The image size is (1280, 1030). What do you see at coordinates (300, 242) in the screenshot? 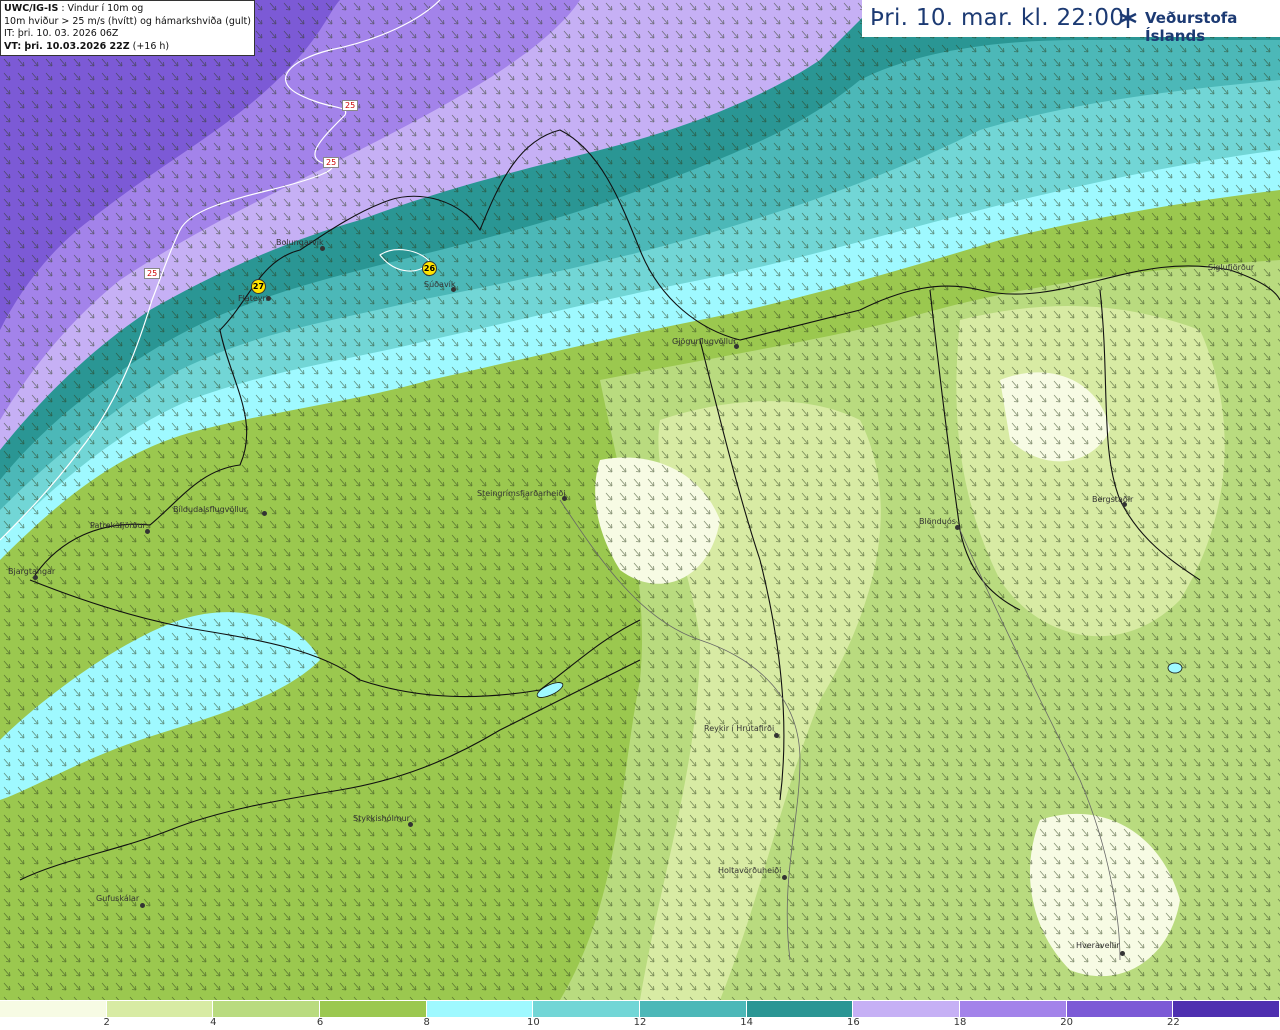
I see `place-label: Bolungarvík` at bounding box center [300, 242].